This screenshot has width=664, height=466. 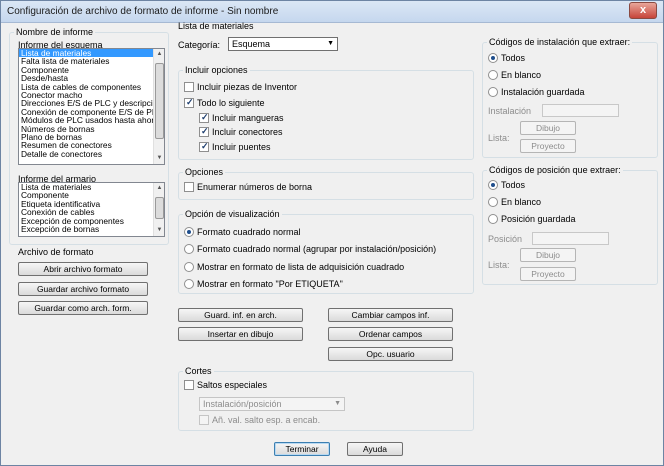 I want to click on finish-button: Terminar, so click(x=302, y=449).